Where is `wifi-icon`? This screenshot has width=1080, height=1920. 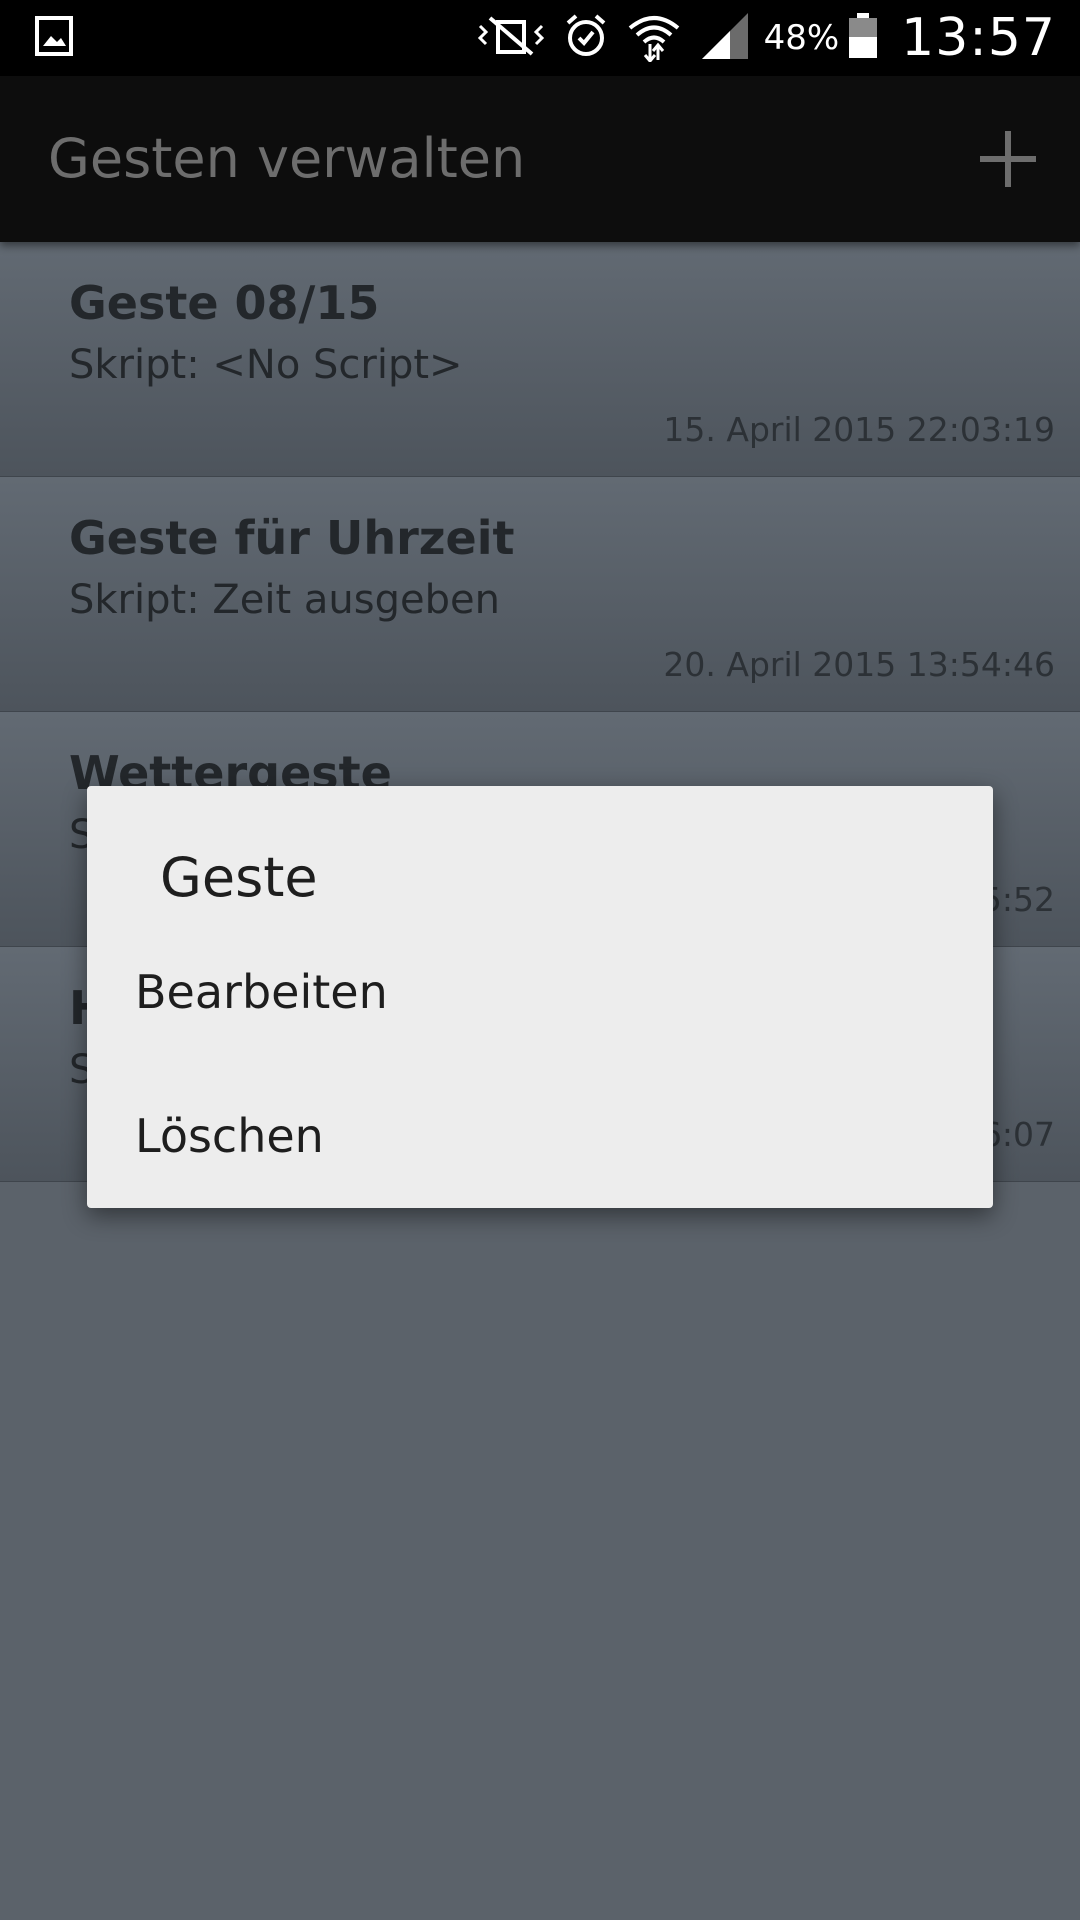
wifi-icon is located at coordinates (654, 38).